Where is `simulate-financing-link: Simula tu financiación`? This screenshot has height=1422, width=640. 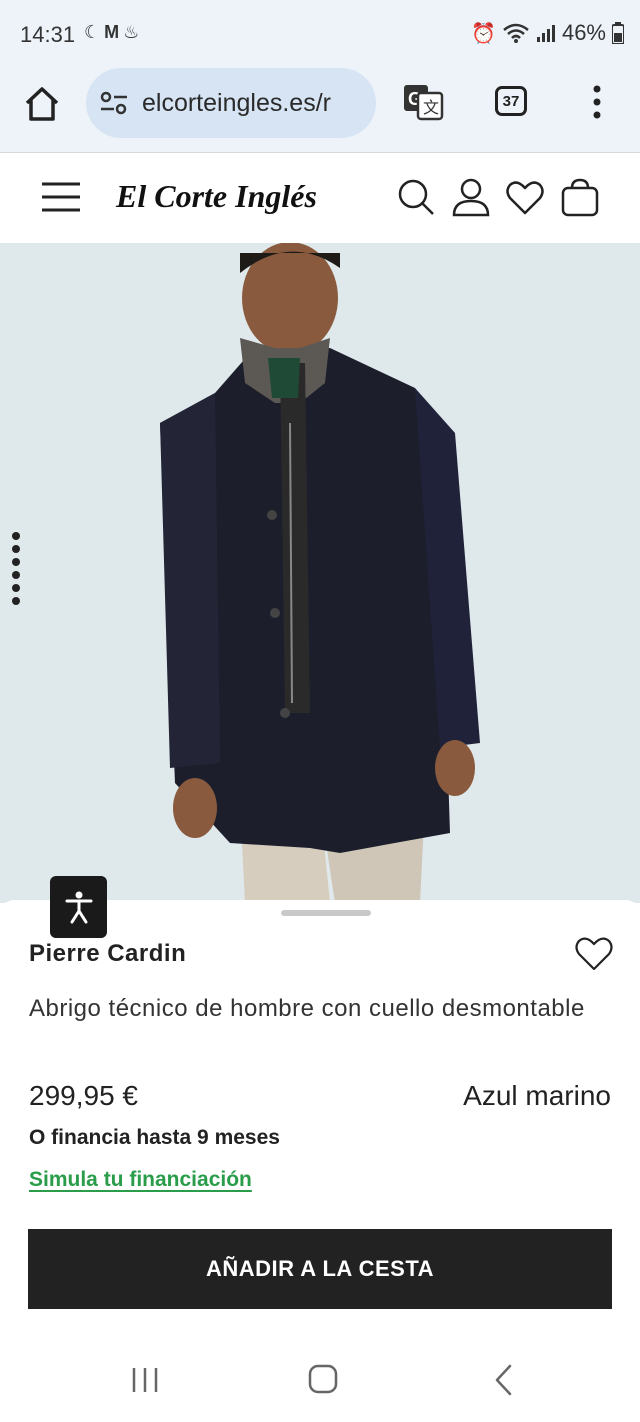
simulate-financing-link: Simula tu financiación is located at coordinates (140, 1180).